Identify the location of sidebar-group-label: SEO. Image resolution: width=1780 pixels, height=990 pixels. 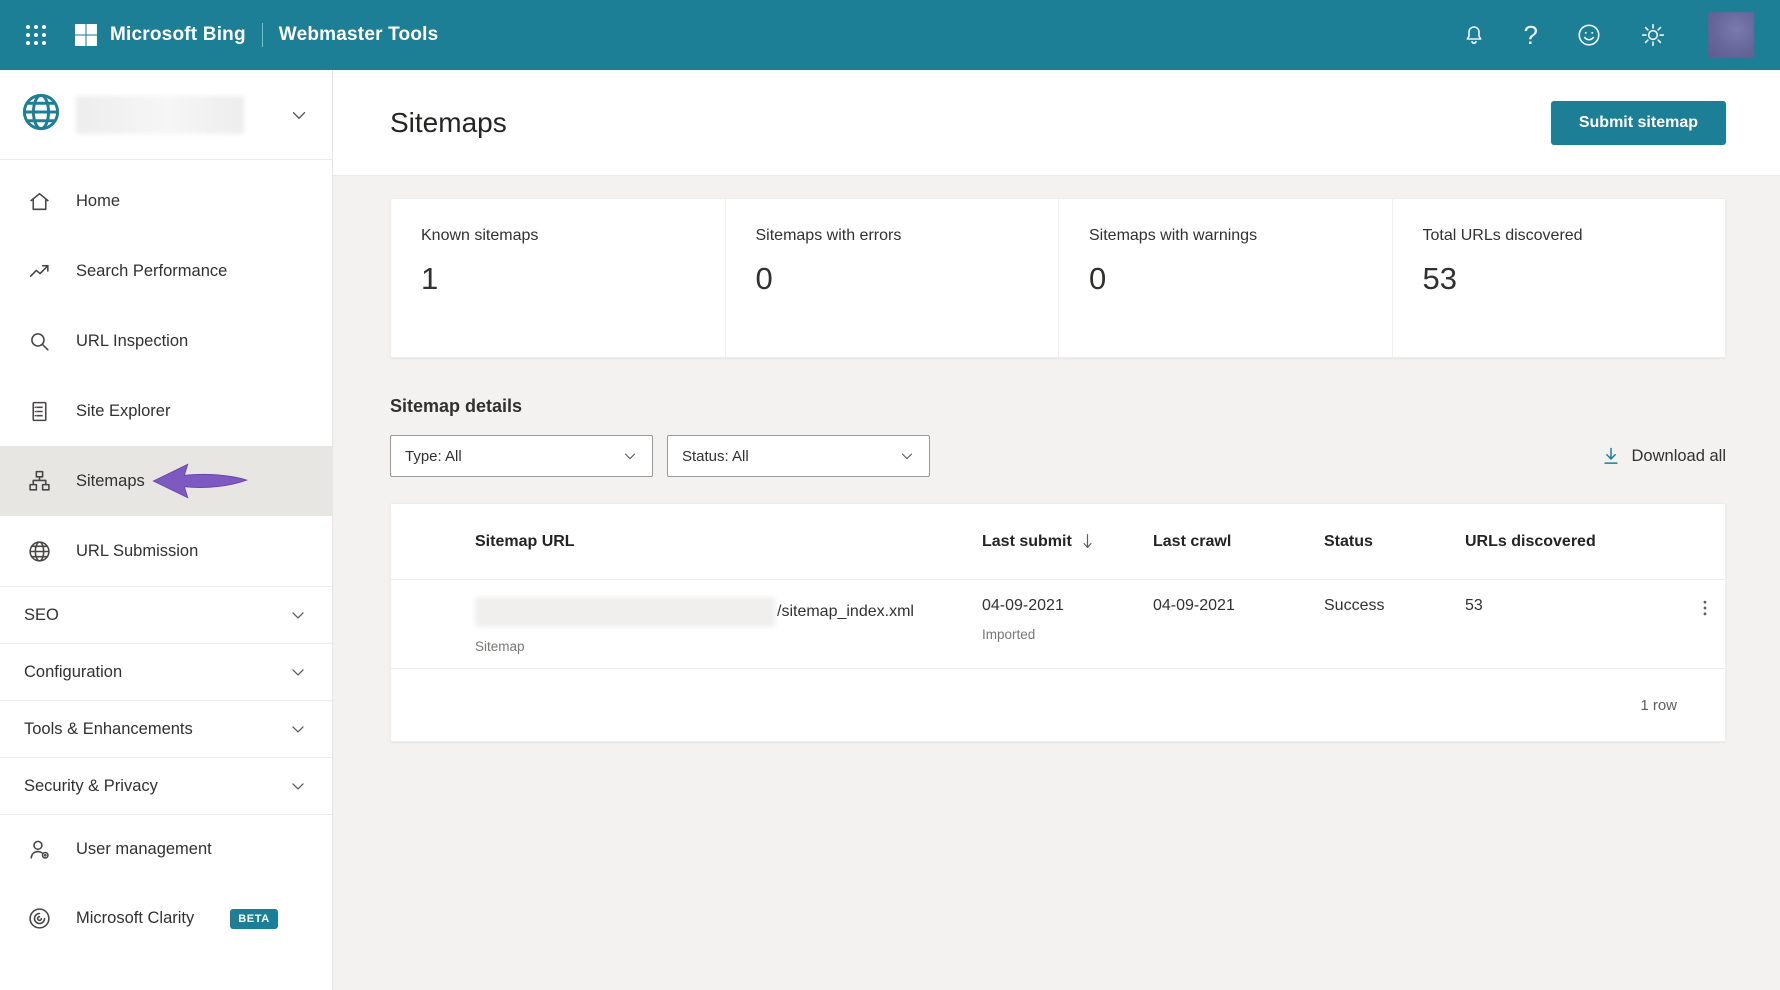
(41, 614).